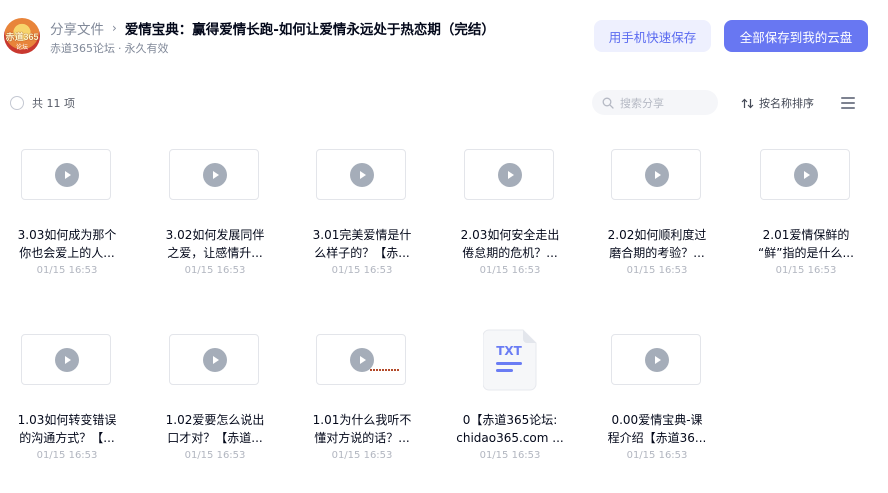  Describe the element at coordinates (74, 222) in the screenshot. I see `file-item: 3.03如何成为那个 你也会爱上的人... 01/15 16:53` at that location.